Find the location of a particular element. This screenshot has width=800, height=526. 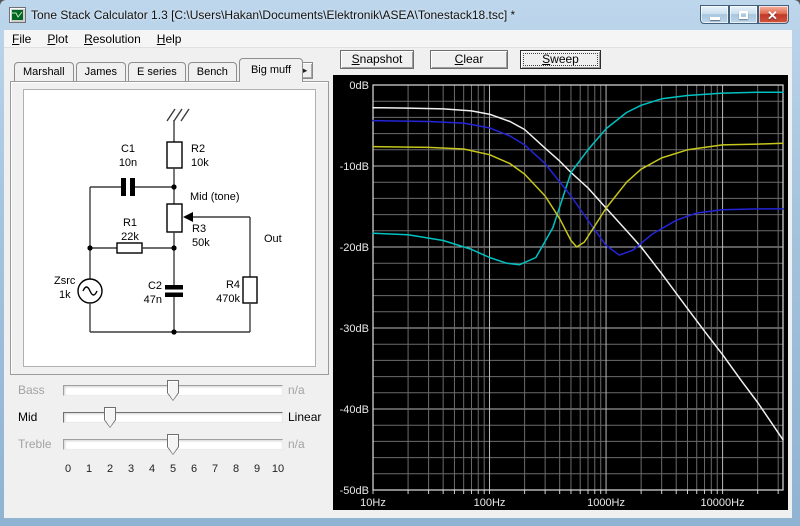

circuit-label: R4 is located at coordinates (233, 285).